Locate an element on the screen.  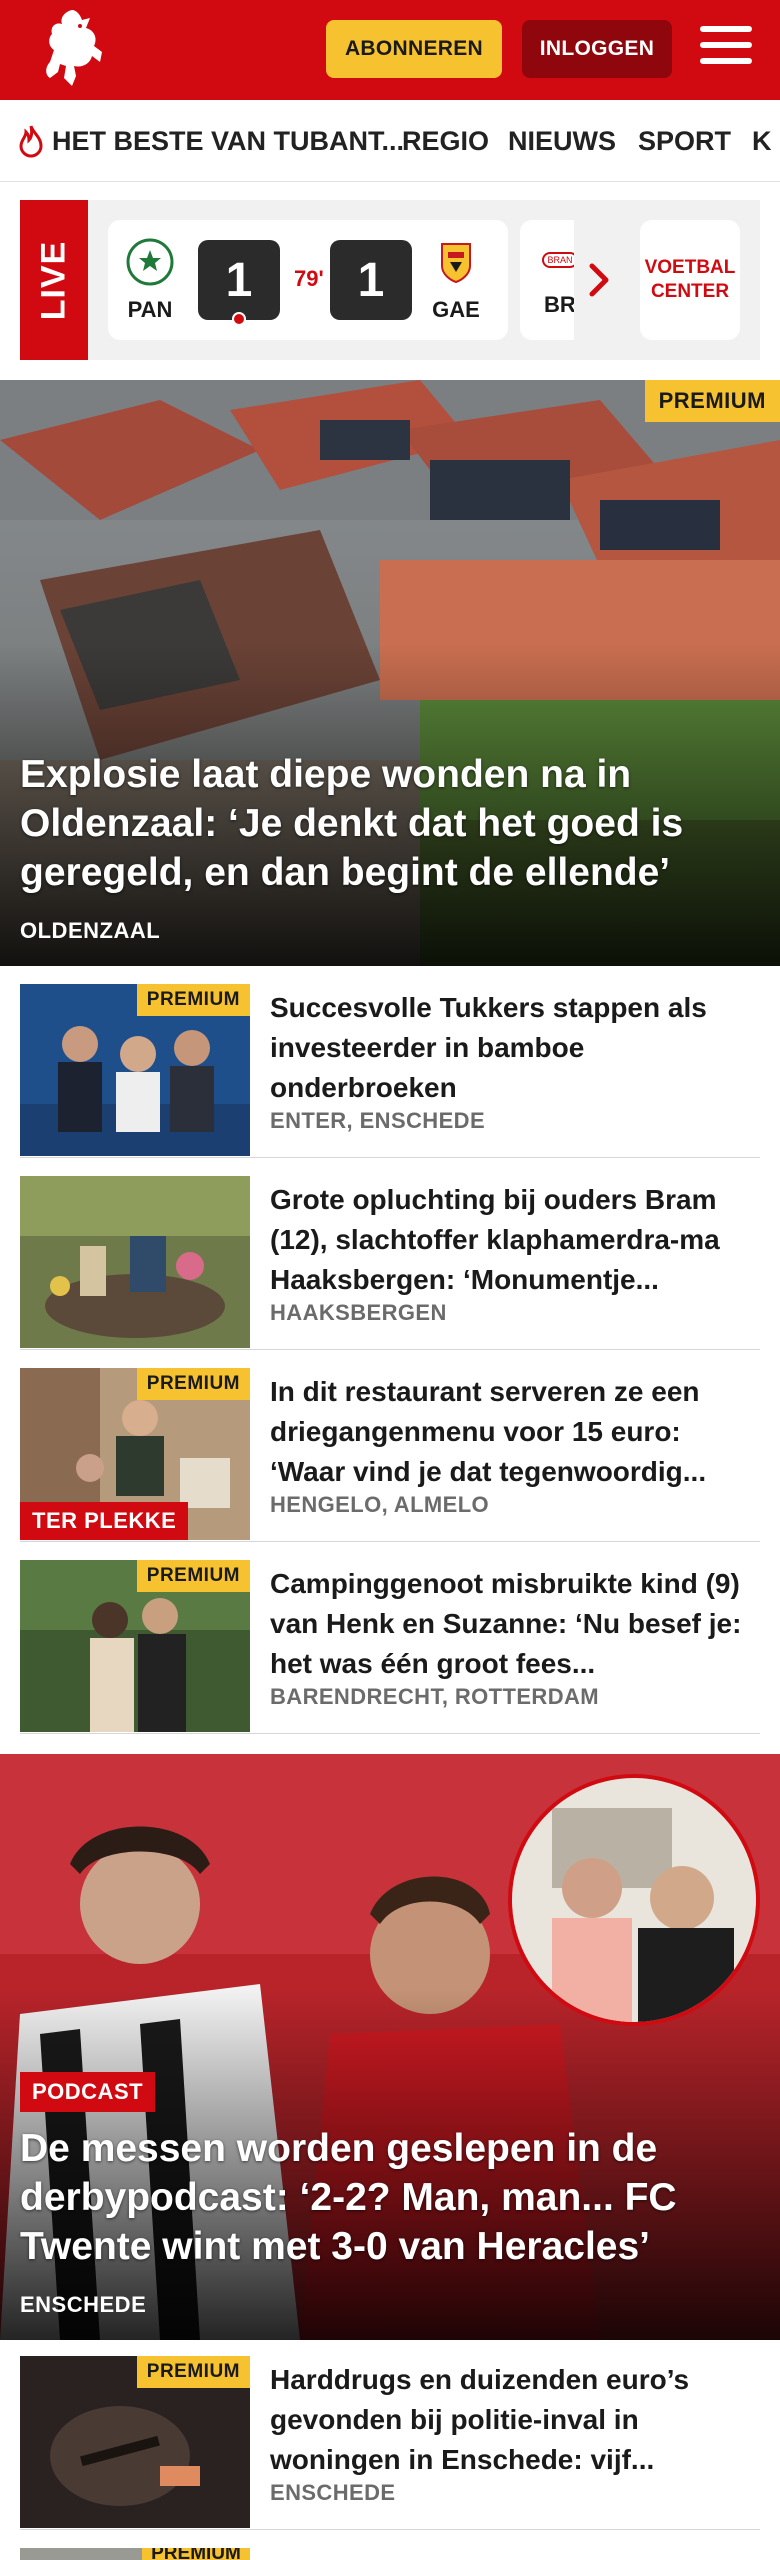
brann-crest-icon: BRAN is located at coordinates (558, 260).